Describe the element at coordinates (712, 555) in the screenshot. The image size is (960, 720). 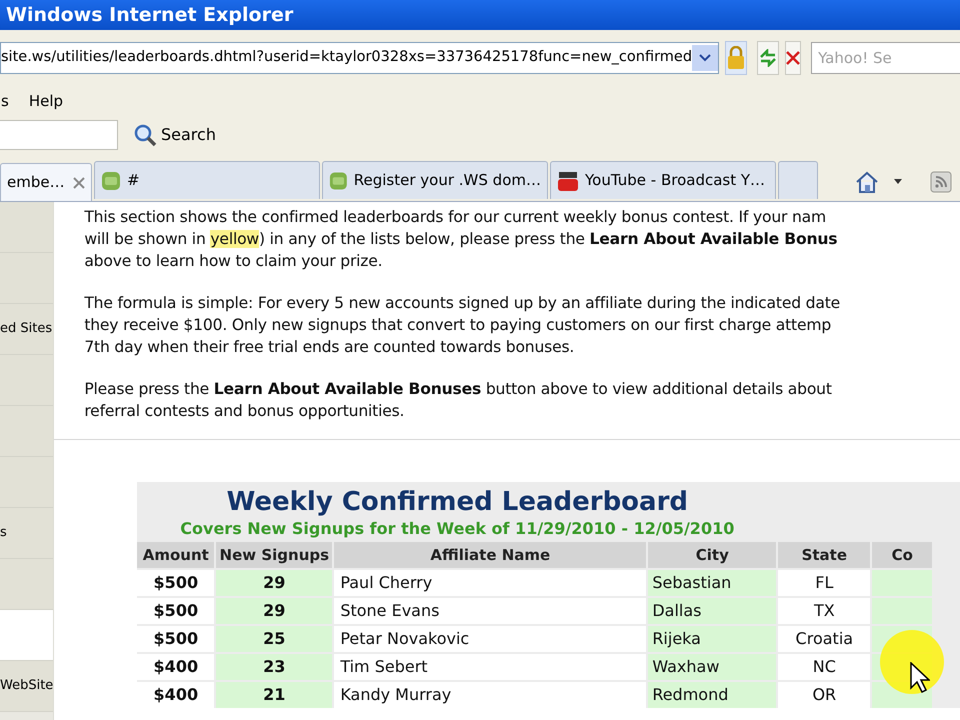
I see `column-header: City` at that location.